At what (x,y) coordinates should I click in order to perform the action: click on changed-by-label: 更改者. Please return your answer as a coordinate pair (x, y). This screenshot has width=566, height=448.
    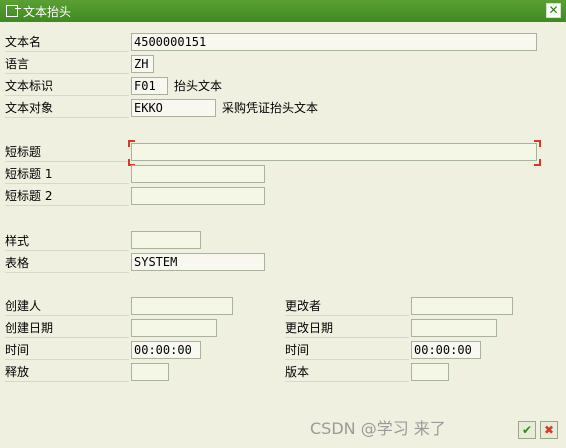
    Looking at the image, I should click on (303, 306).